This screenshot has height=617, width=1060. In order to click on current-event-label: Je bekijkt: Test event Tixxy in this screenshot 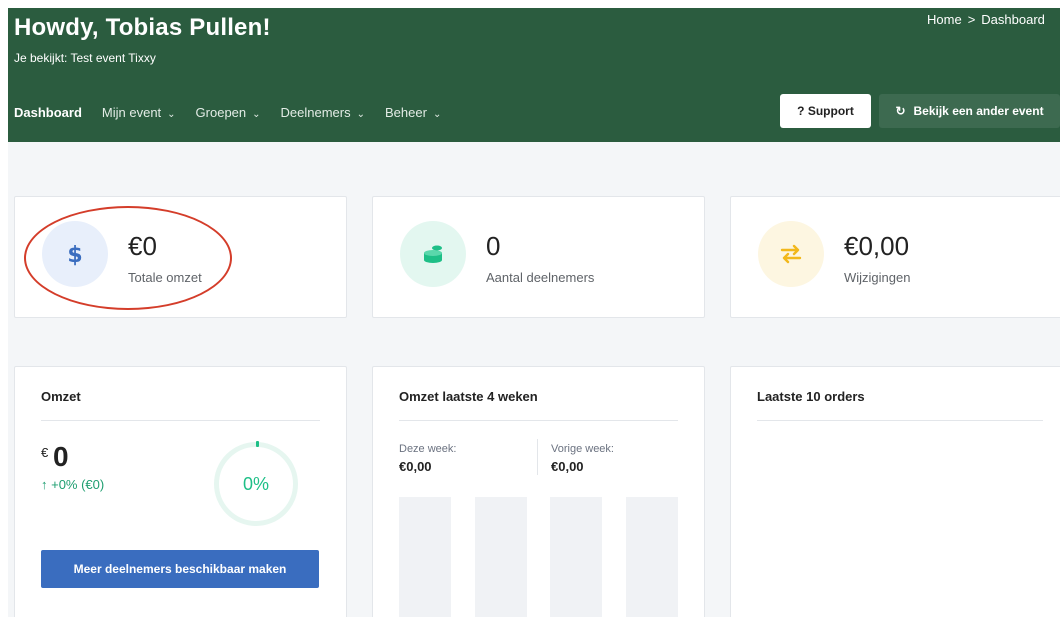, I will do `click(85, 58)`.